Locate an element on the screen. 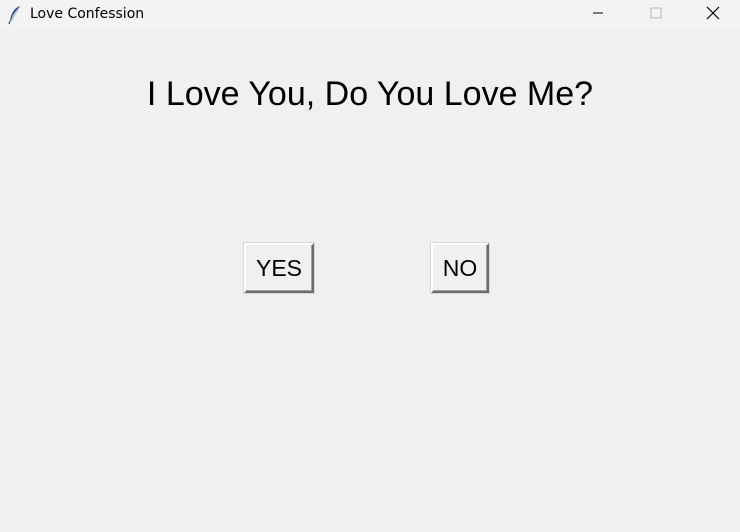  close-icon is located at coordinates (713, 15).